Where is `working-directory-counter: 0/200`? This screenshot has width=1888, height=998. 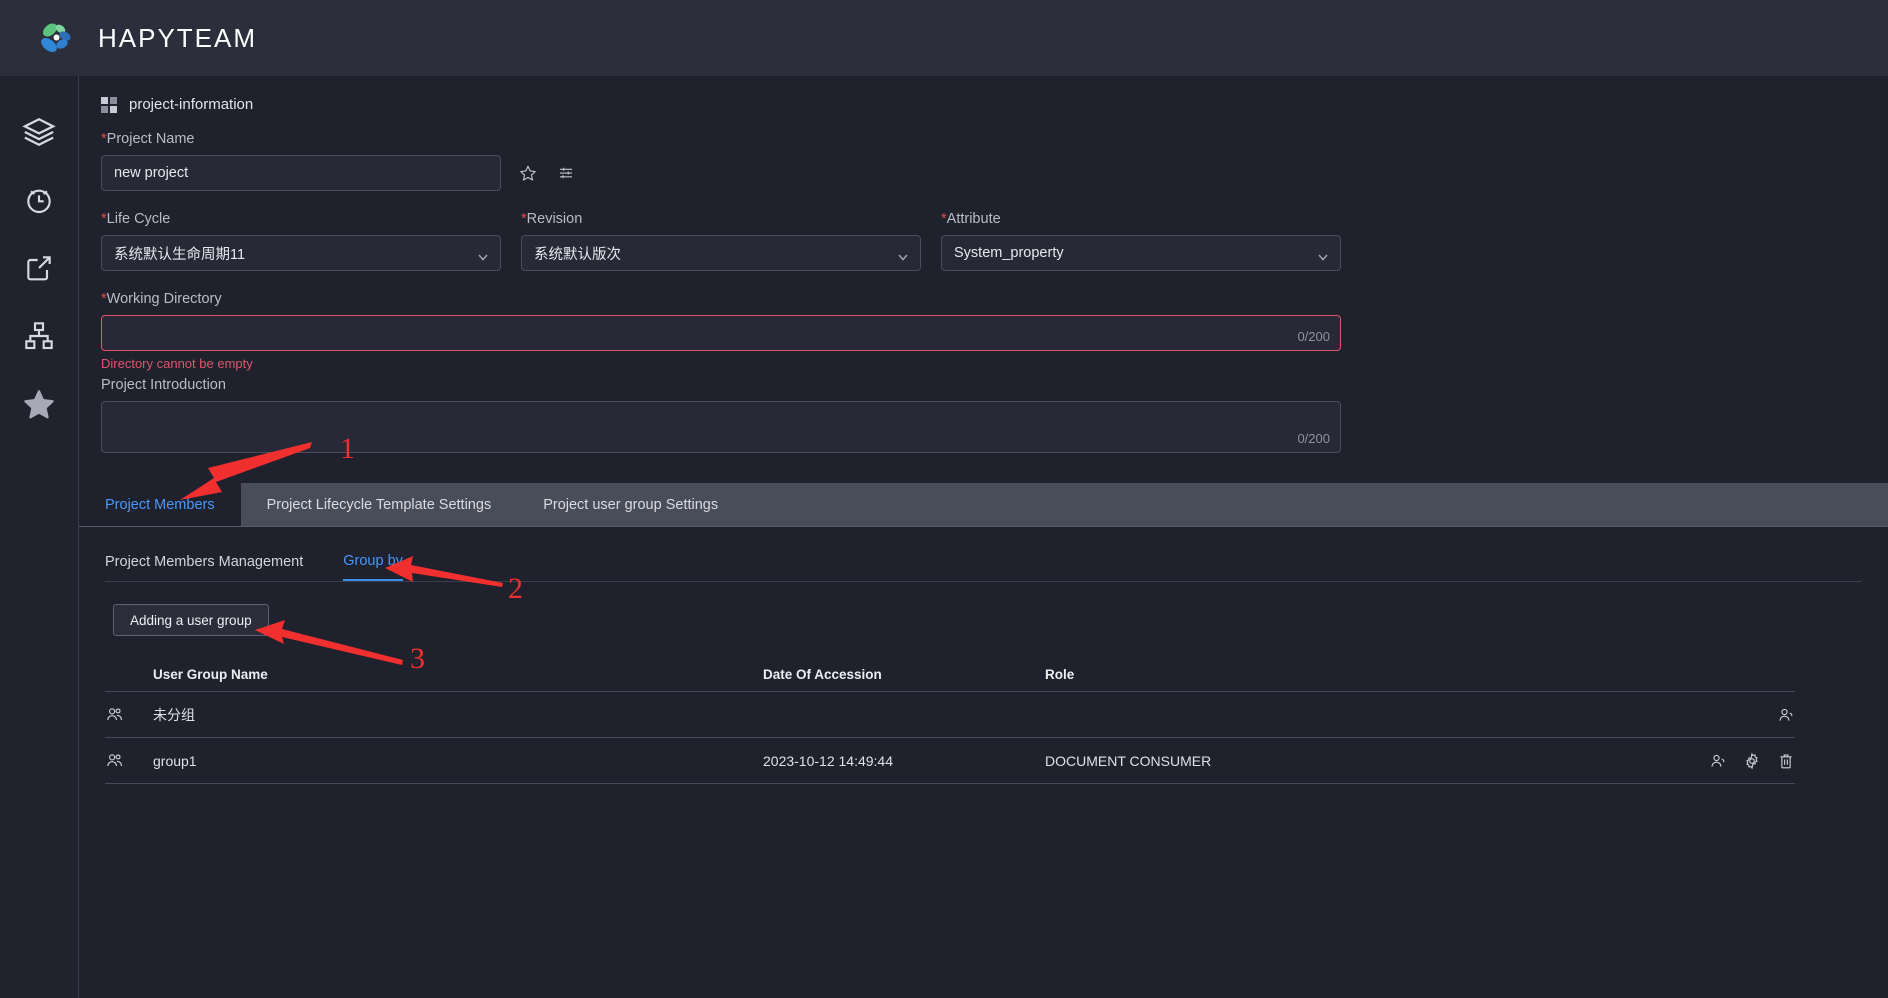
working-directory-counter: 0/200 is located at coordinates (1313, 336).